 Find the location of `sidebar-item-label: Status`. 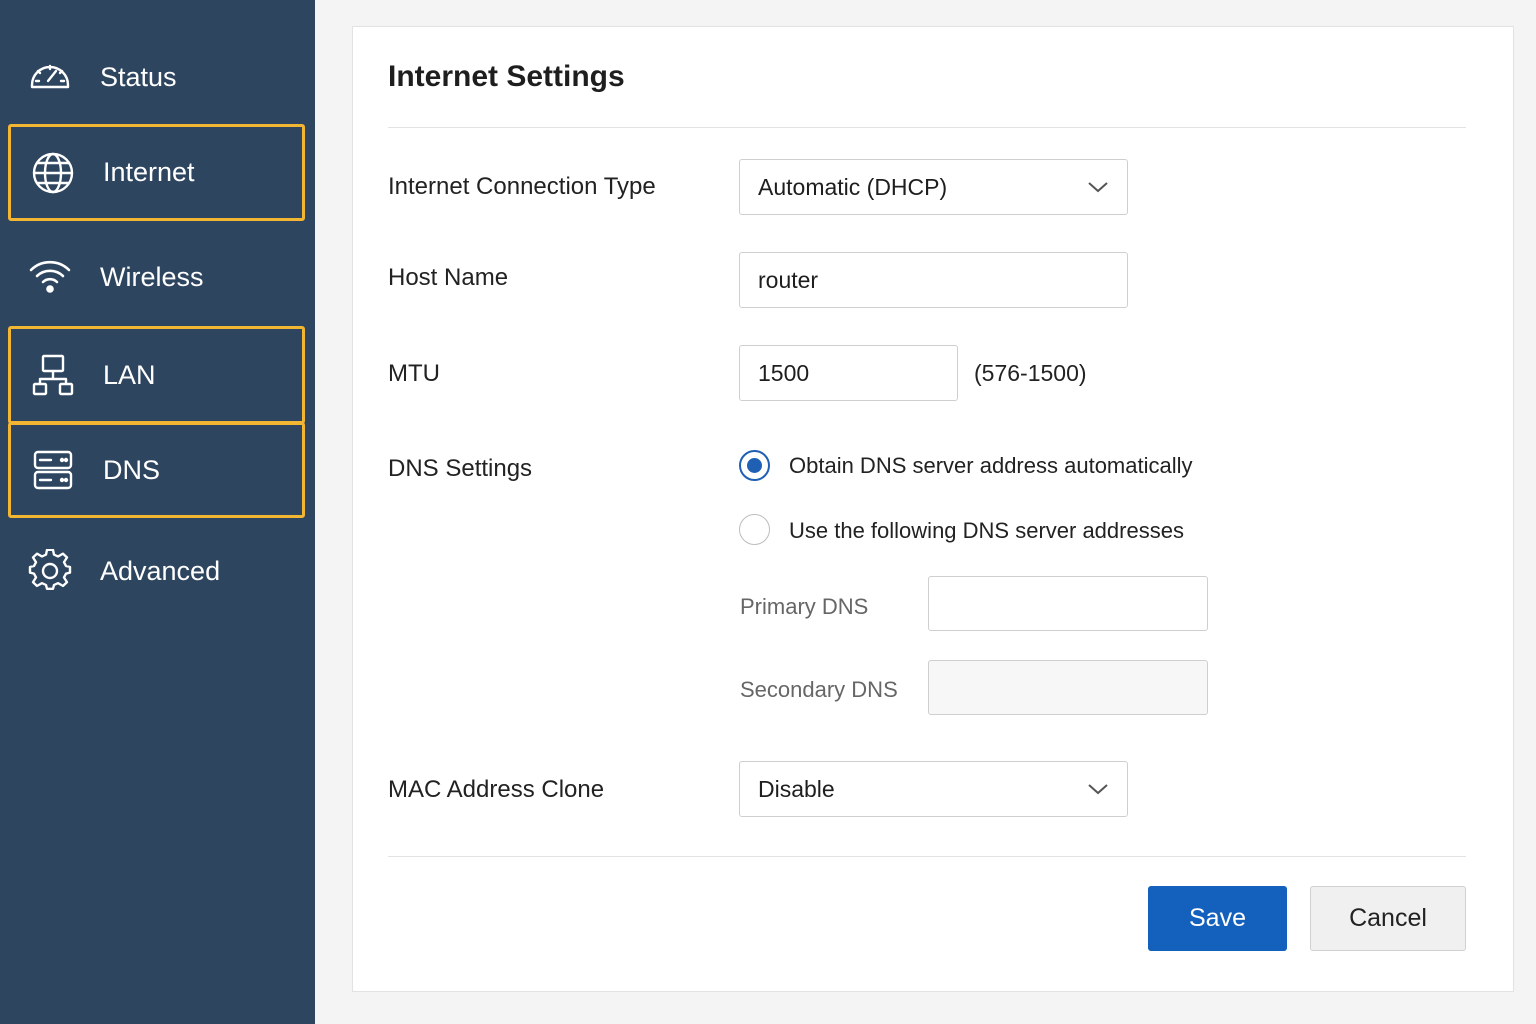

sidebar-item-label: Status is located at coordinates (138, 76).